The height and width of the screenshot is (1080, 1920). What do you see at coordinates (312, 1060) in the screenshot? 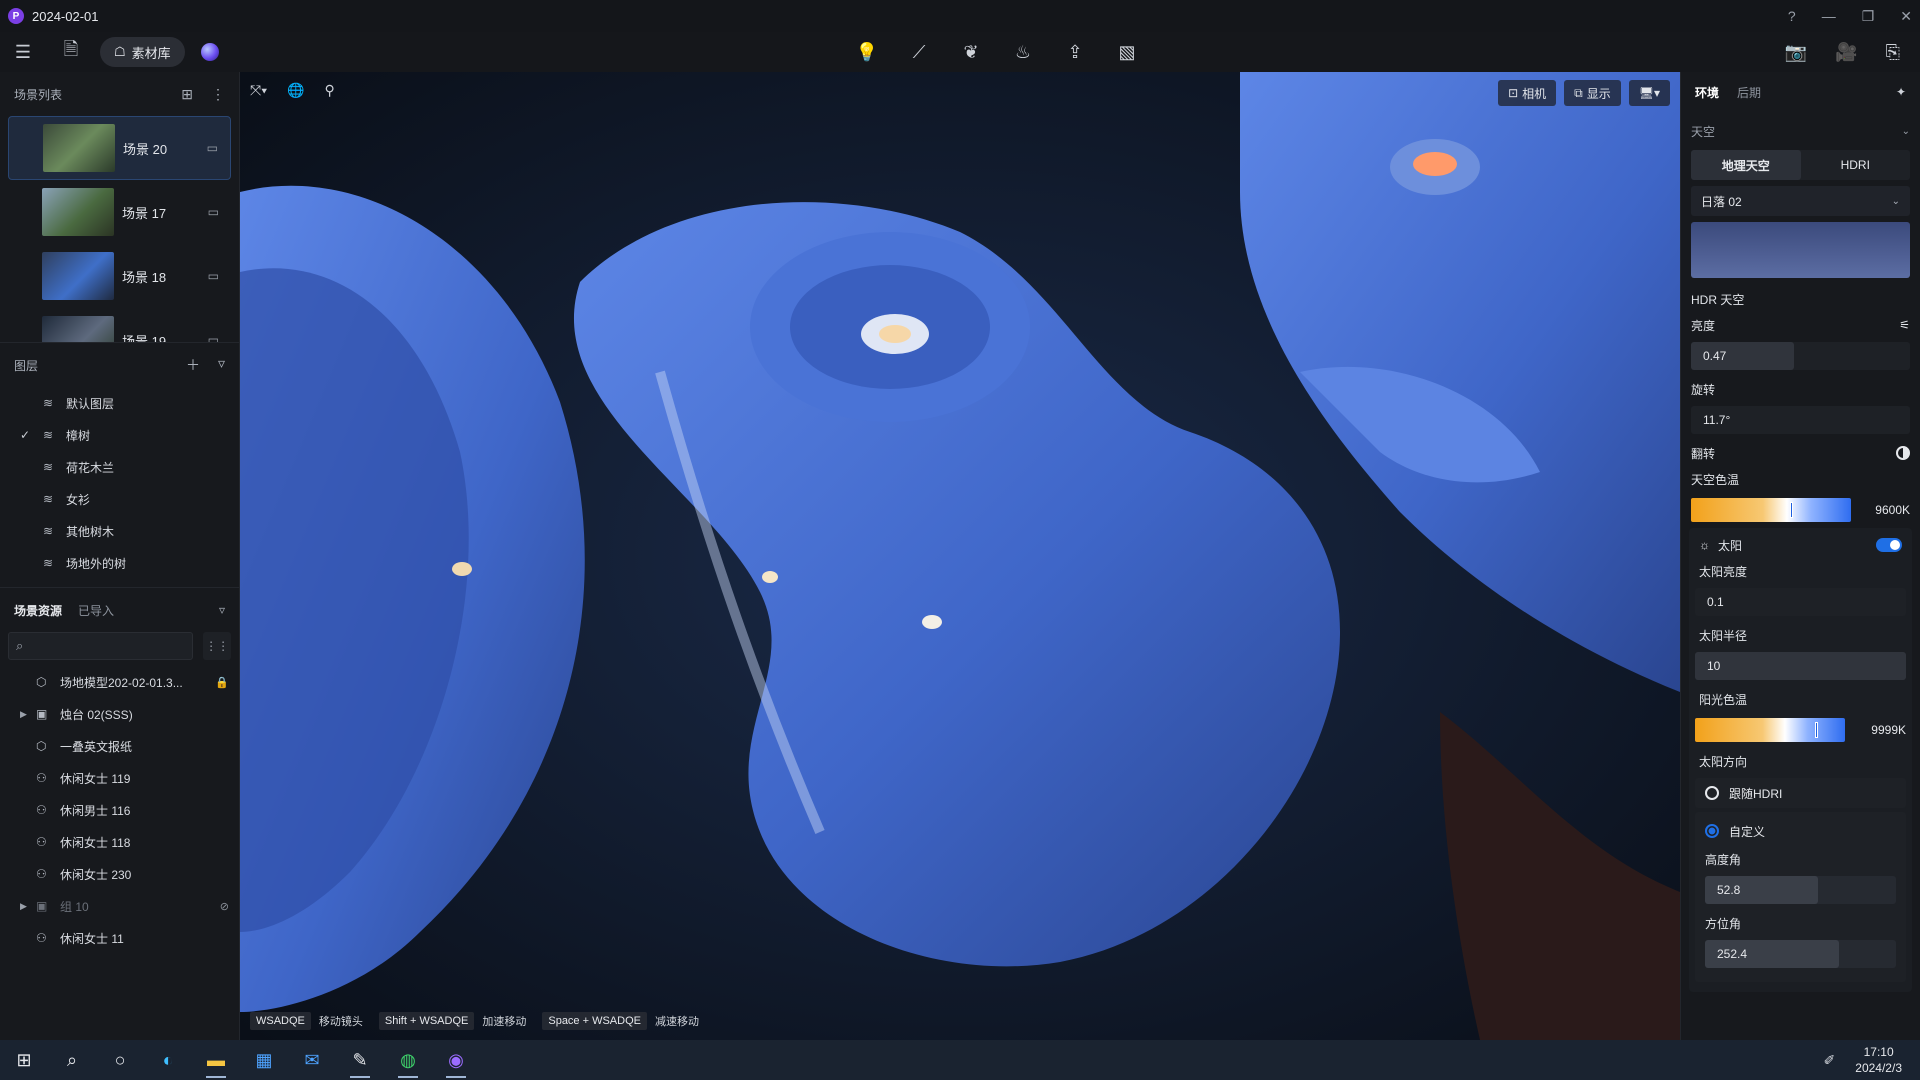
I see `mail-icon: ✉` at bounding box center [312, 1060].